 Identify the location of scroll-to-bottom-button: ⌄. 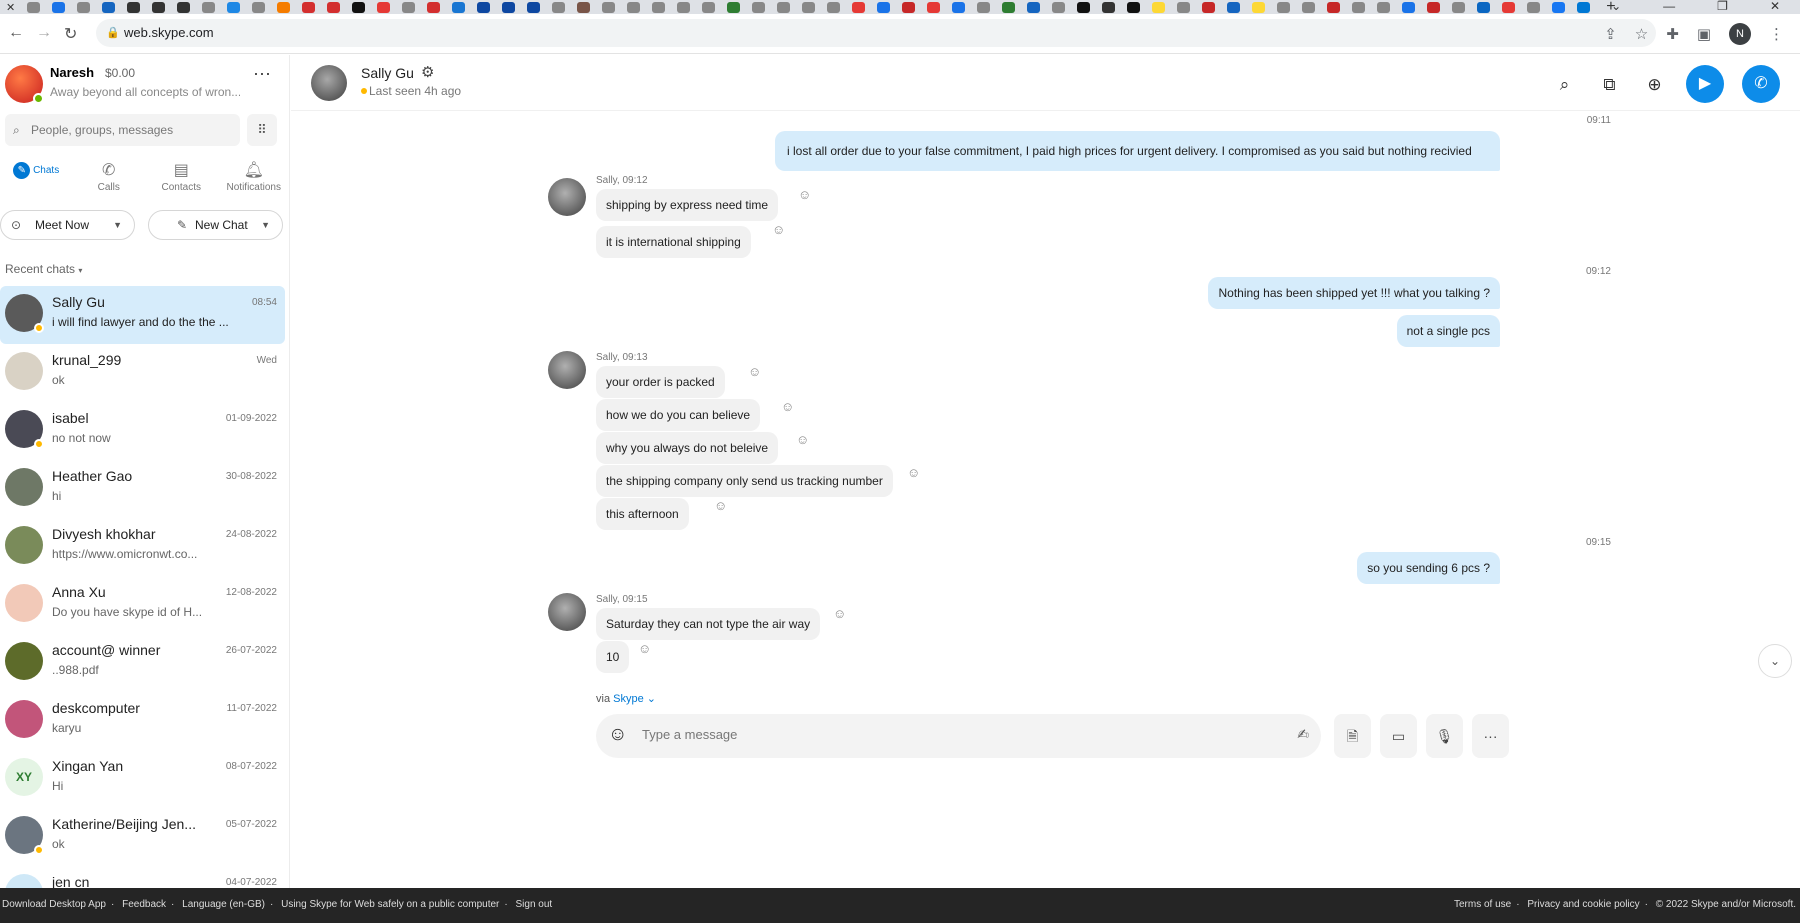
(1775, 661).